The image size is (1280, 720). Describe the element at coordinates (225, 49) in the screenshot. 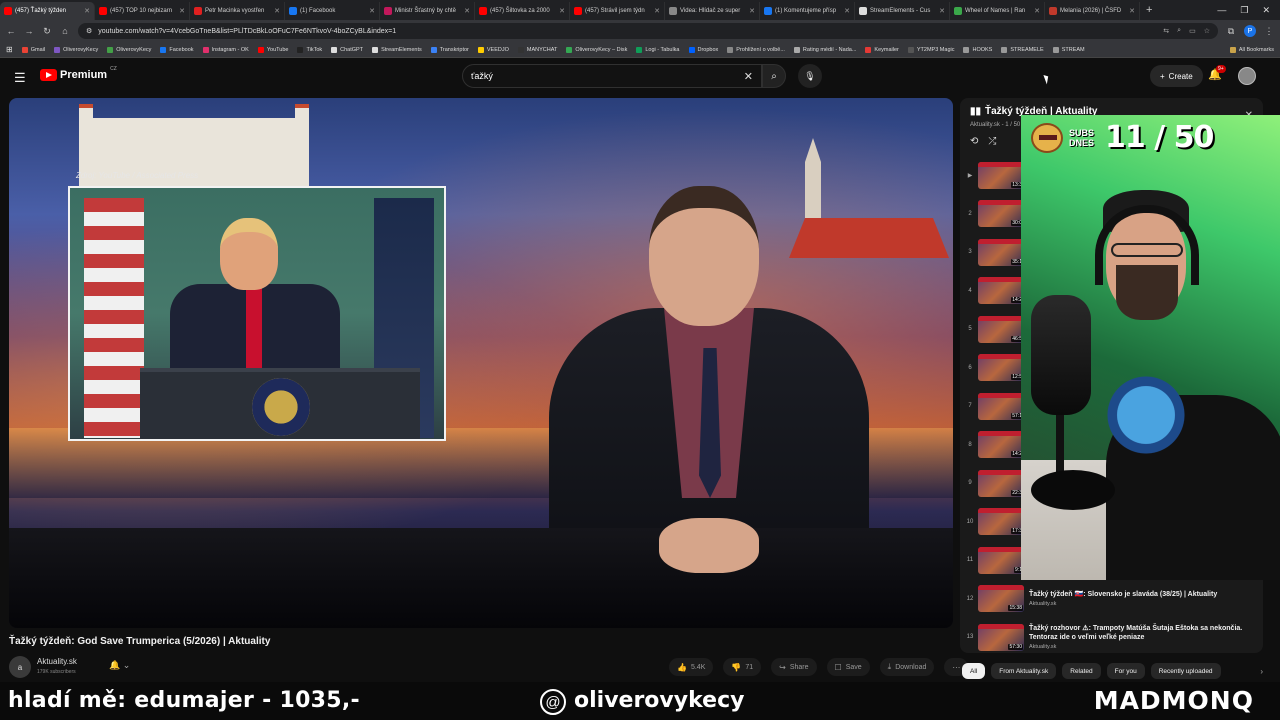

I see `bookmark-item: Instagram - OK` at that location.